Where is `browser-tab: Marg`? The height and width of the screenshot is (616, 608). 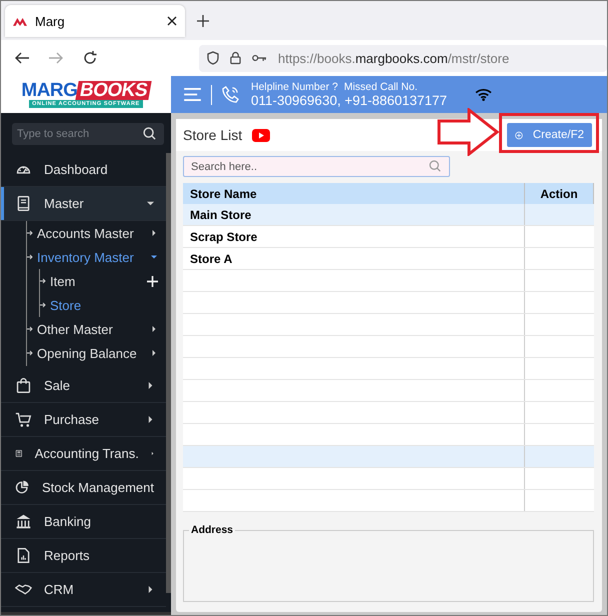
browser-tab: Marg is located at coordinates (95, 21).